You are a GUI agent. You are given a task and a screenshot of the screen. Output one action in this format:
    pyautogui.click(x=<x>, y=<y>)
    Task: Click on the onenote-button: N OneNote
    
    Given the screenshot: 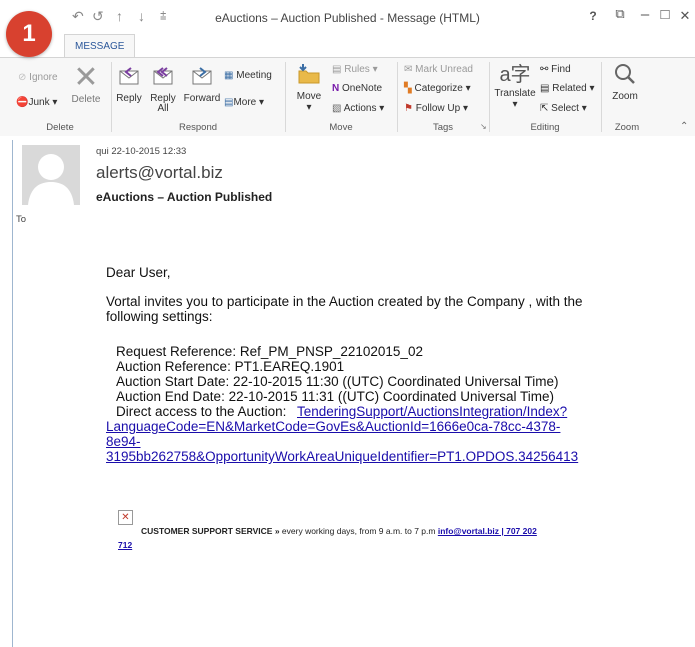 What is the action you would take?
    pyautogui.click(x=357, y=88)
    